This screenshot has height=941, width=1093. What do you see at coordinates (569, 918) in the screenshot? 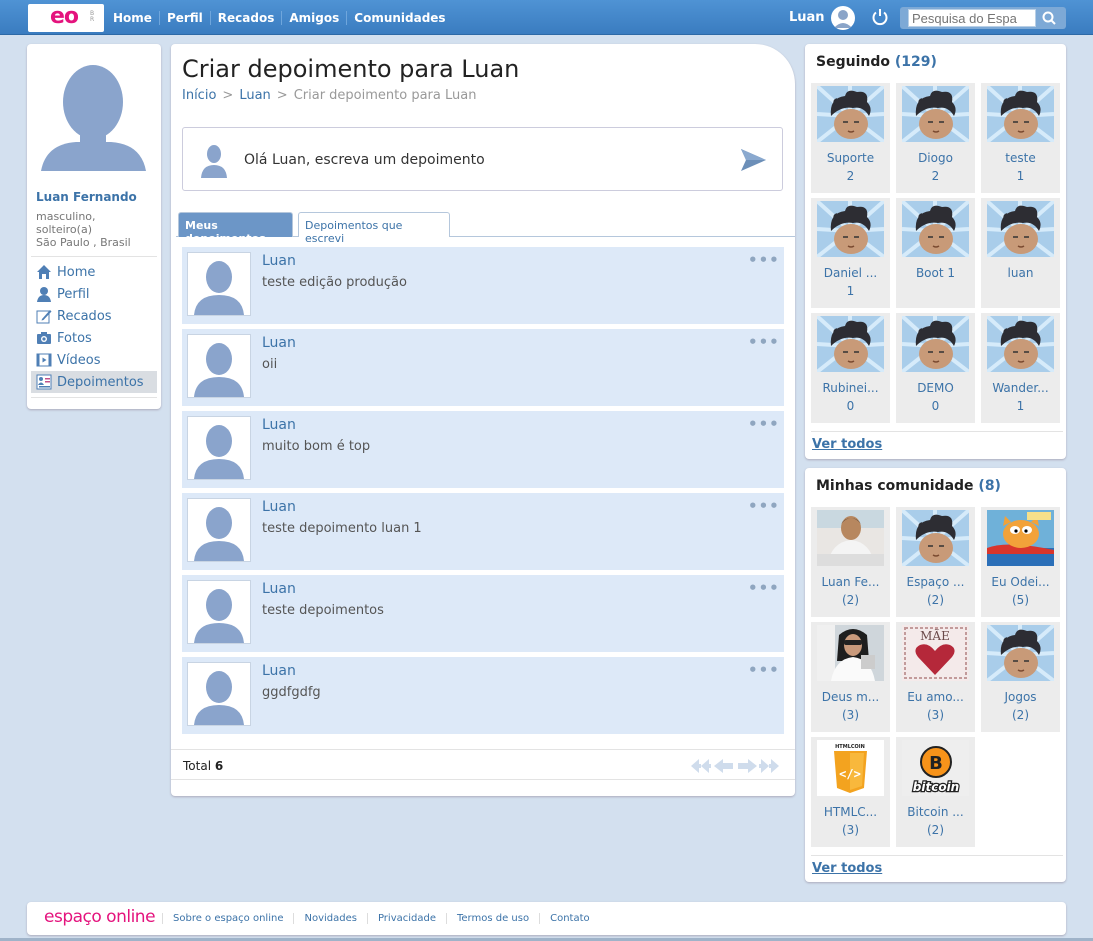
I see `footer-link-contato: Contato` at bounding box center [569, 918].